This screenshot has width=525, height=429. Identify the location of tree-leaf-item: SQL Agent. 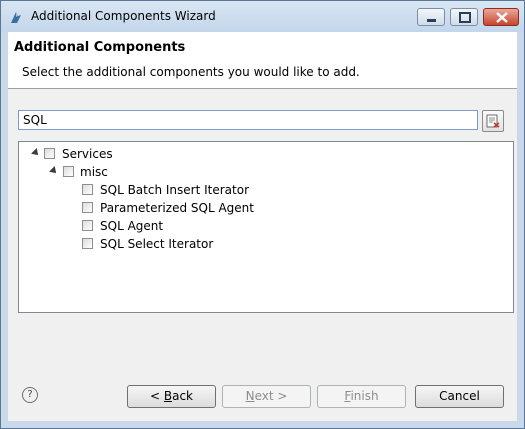
(264, 226).